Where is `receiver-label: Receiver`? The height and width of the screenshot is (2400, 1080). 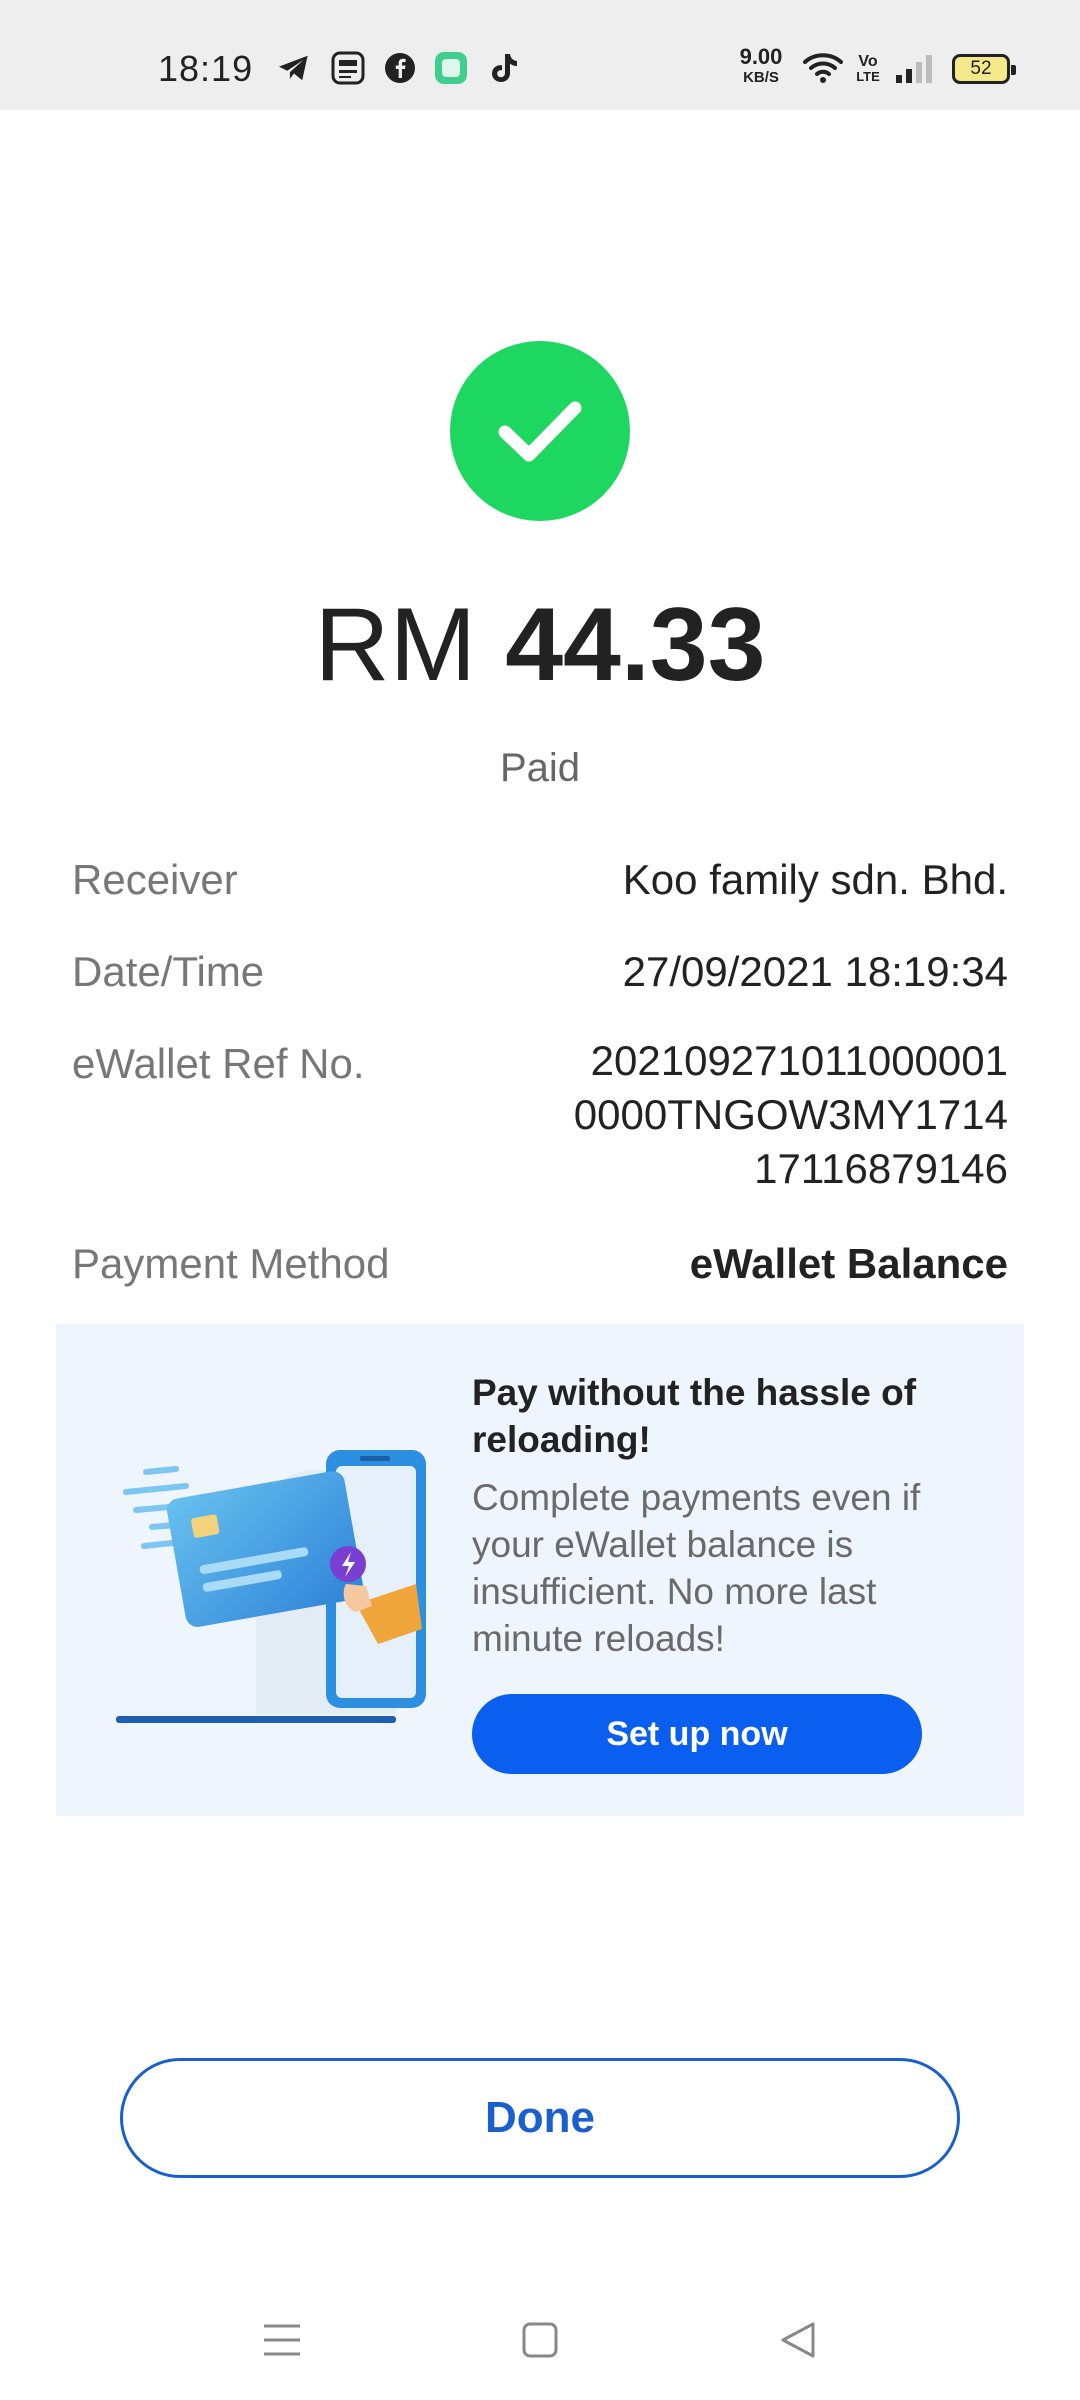 receiver-label: Receiver is located at coordinates (155, 879).